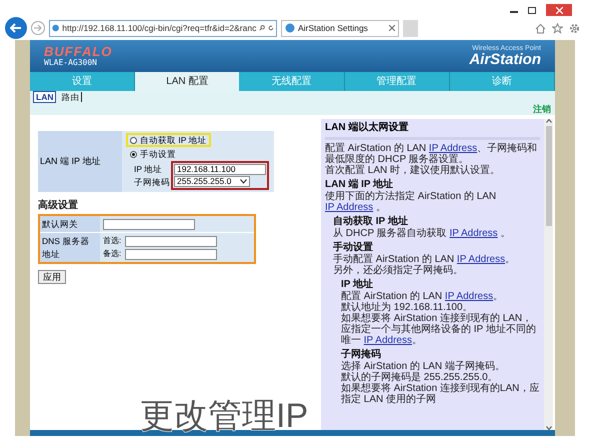 This screenshot has height=444, width=592. I want to click on browser-tab: AirStation Settings, so click(340, 28).